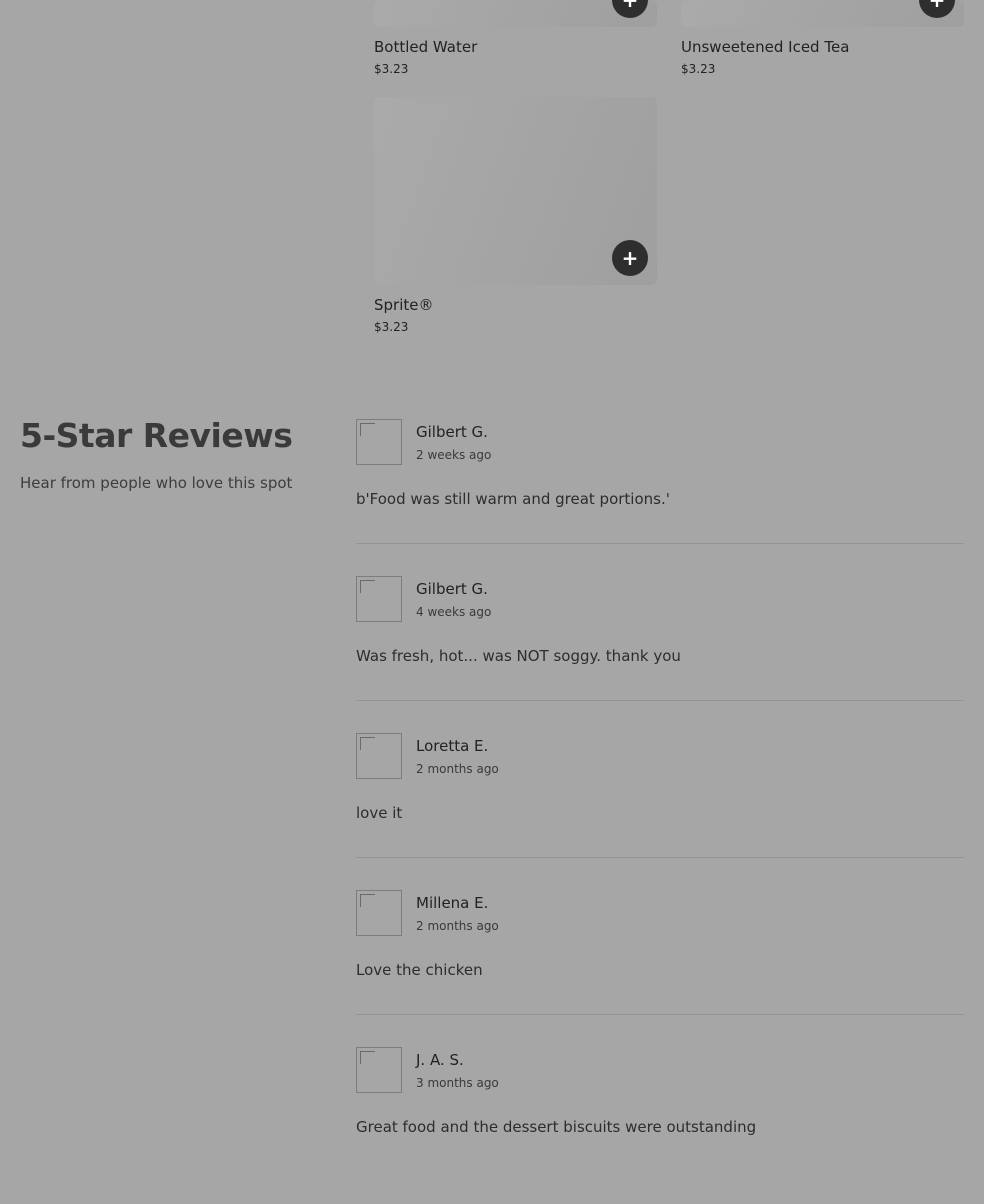 The width and height of the screenshot is (984, 1204). I want to click on review-time: 3 months ago, so click(457, 1083).